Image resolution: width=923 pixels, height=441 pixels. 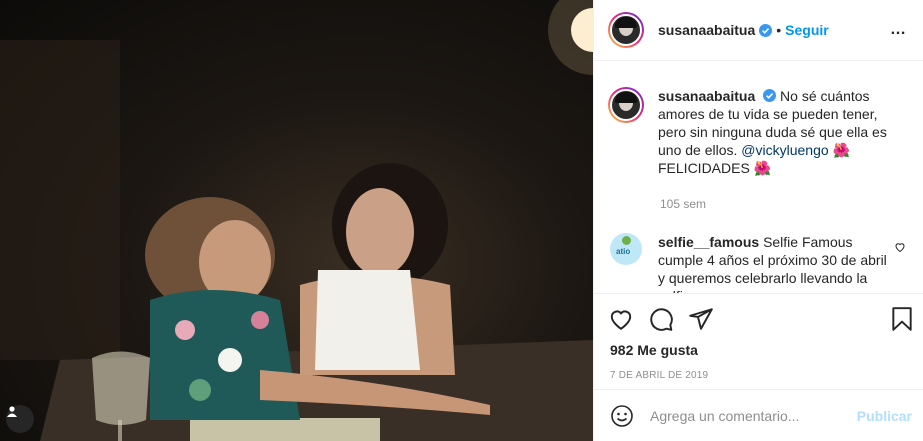 What do you see at coordinates (902, 319) in the screenshot?
I see `save-bookmark-icon` at bounding box center [902, 319].